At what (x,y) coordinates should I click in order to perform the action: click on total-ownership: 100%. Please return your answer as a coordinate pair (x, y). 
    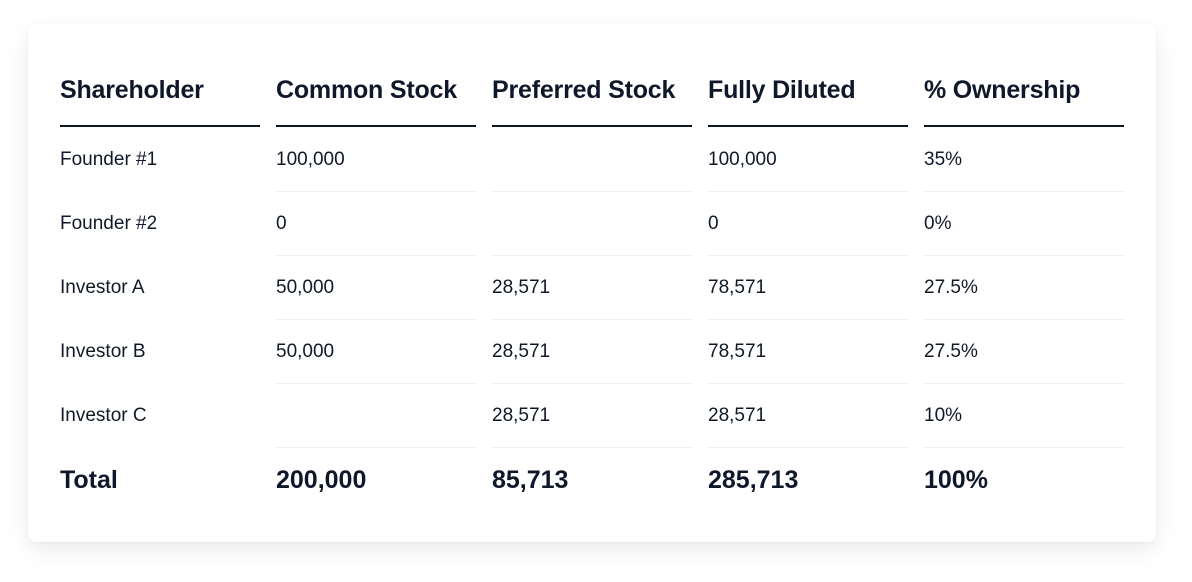
    Looking at the image, I should click on (956, 480).